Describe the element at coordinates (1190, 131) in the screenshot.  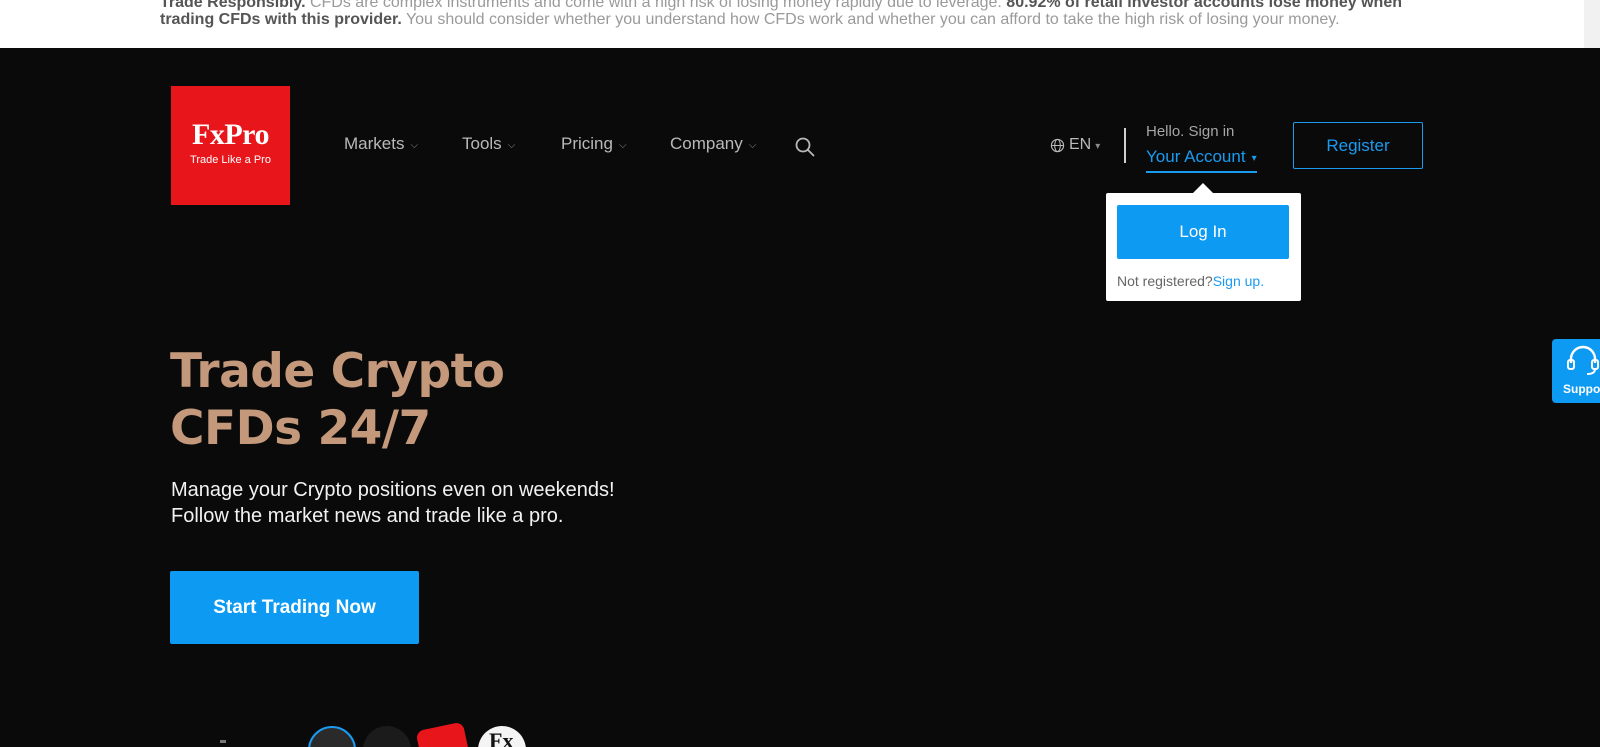
I see `hello-sign-in-text: Hello. Sign in` at that location.